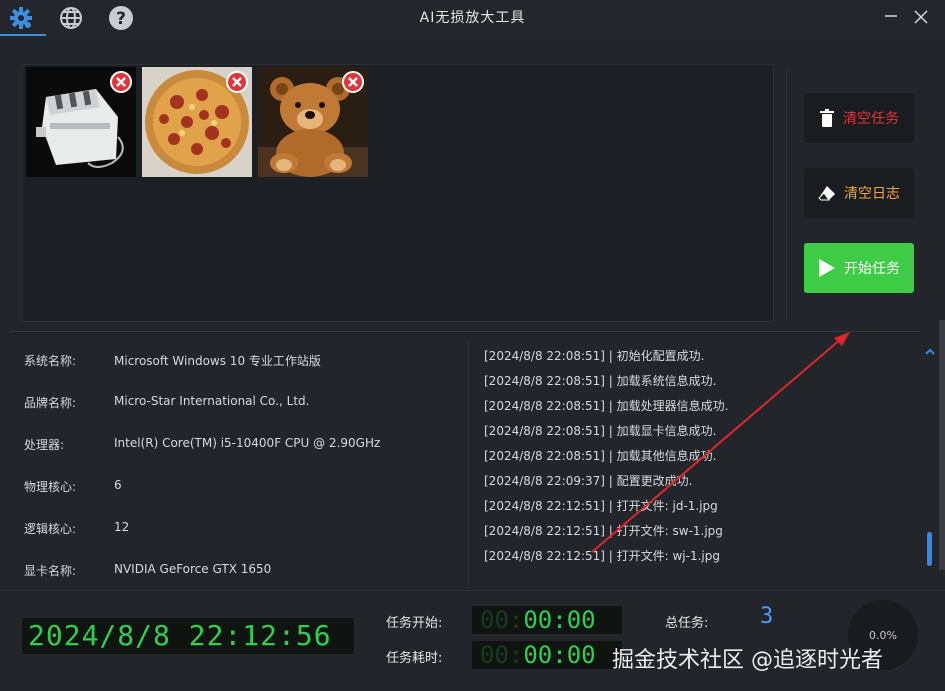  What do you see at coordinates (81, 122) in the screenshot?
I see `image-thumbnail-toaster` at bounding box center [81, 122].